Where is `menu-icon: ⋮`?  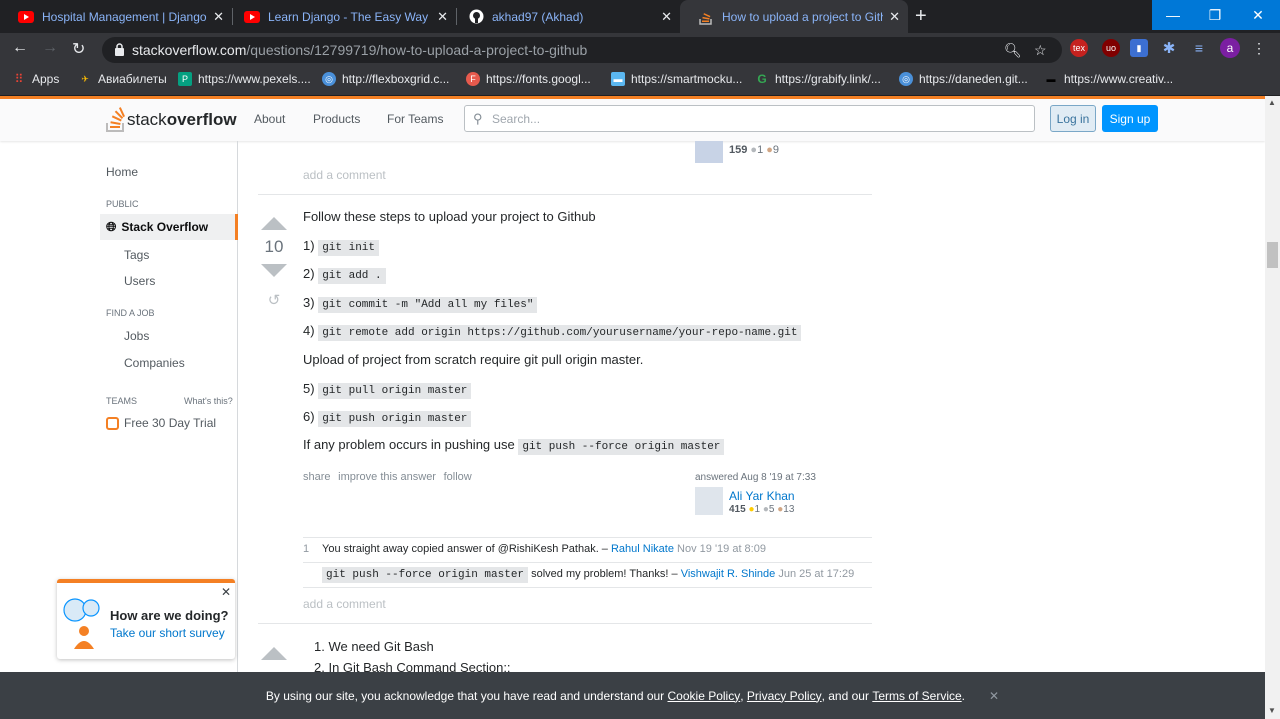 menu-icon: ⋮ is located at coordinates (1259, 48).